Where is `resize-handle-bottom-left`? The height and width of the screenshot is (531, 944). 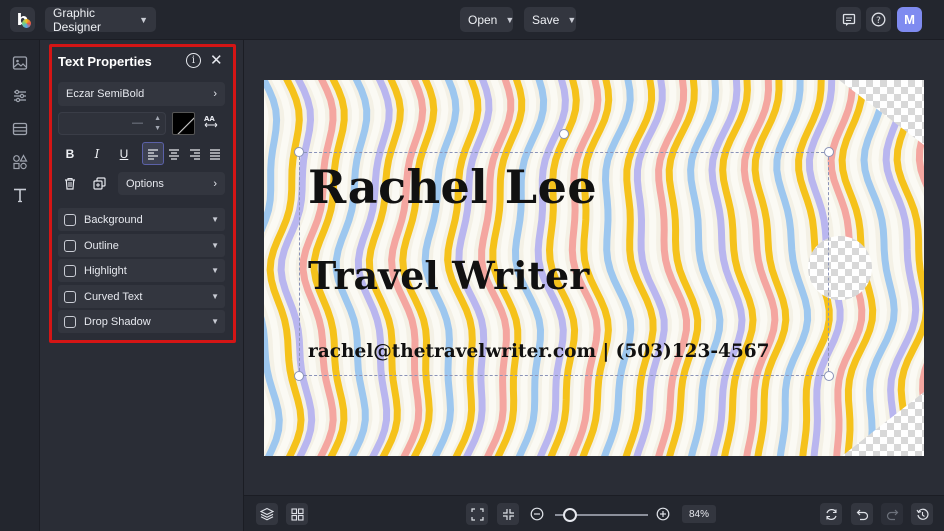 resize-handle-bottom-left is located at coordinates (299, 376).